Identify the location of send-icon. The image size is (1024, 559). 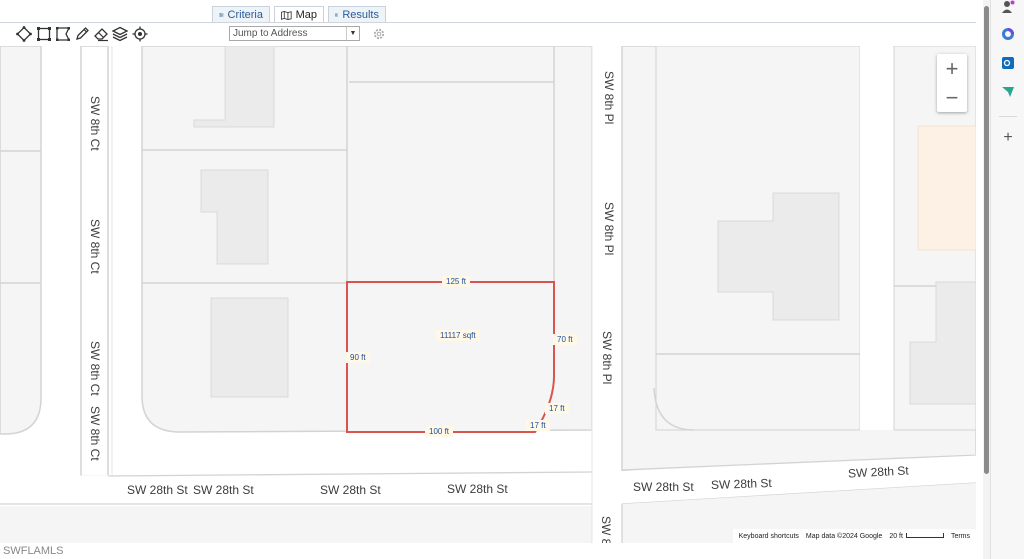
(1008, 92).